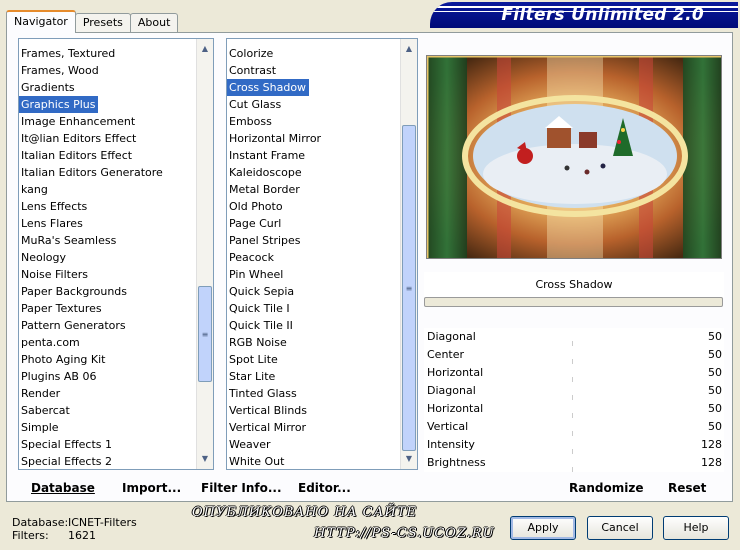  What do you see at coordinates (107, 240) in the screenshot?
I see `category-list-item: MuRa's Seamless` at bounding box center [107, 240].